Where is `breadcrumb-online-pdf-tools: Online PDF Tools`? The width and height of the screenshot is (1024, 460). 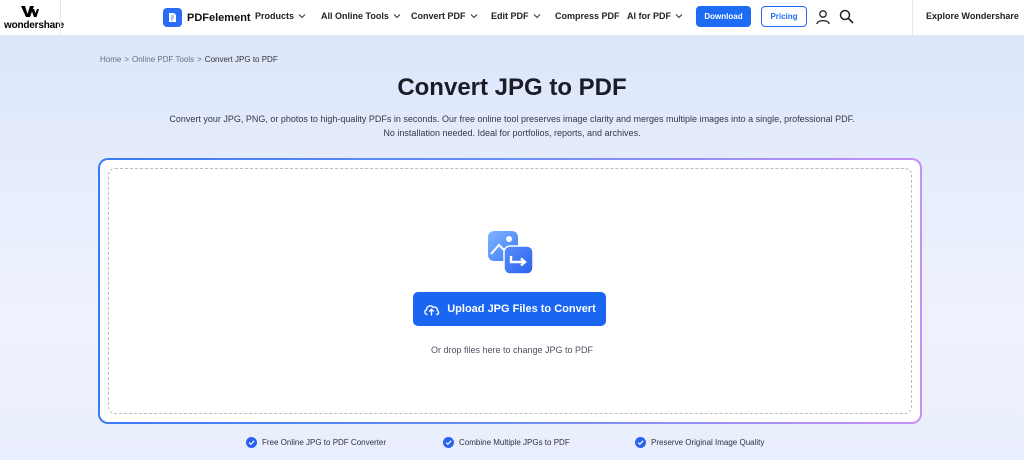
breadcrumb-online-pdf-tools: Online PDF Tools is located at coordinates (163, 59).